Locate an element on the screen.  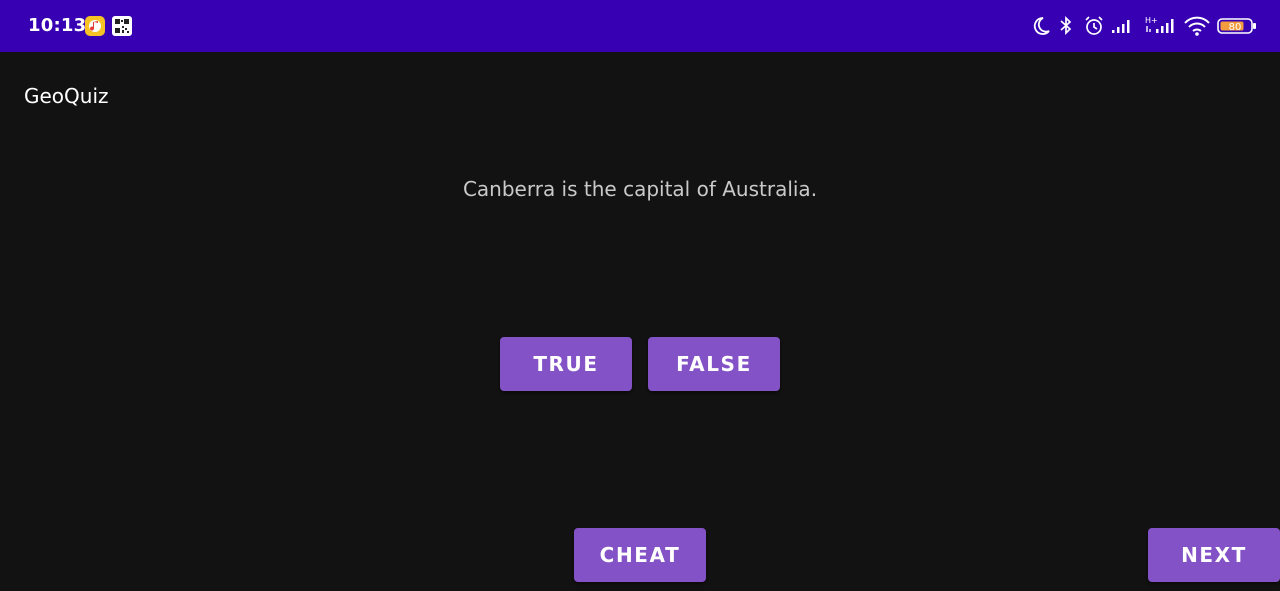
app-title: GeoQuiz is located at coordinates (66, 96).